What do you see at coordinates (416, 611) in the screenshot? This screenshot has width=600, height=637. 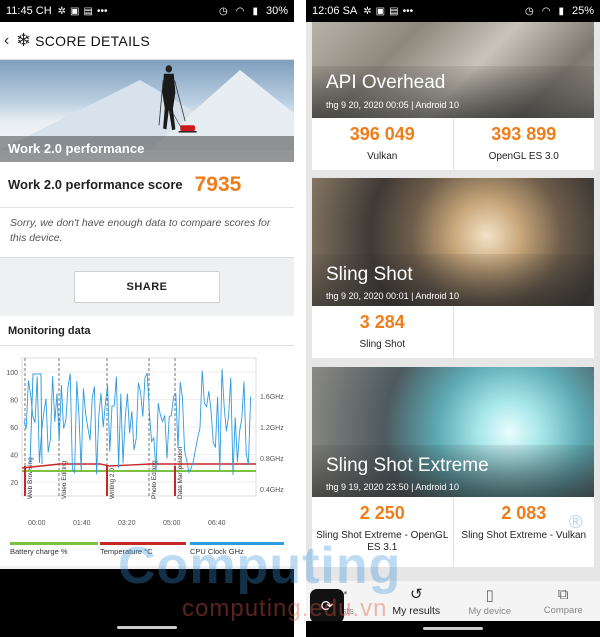 I see `tab-label: My results` at bounding box center [416, 611].